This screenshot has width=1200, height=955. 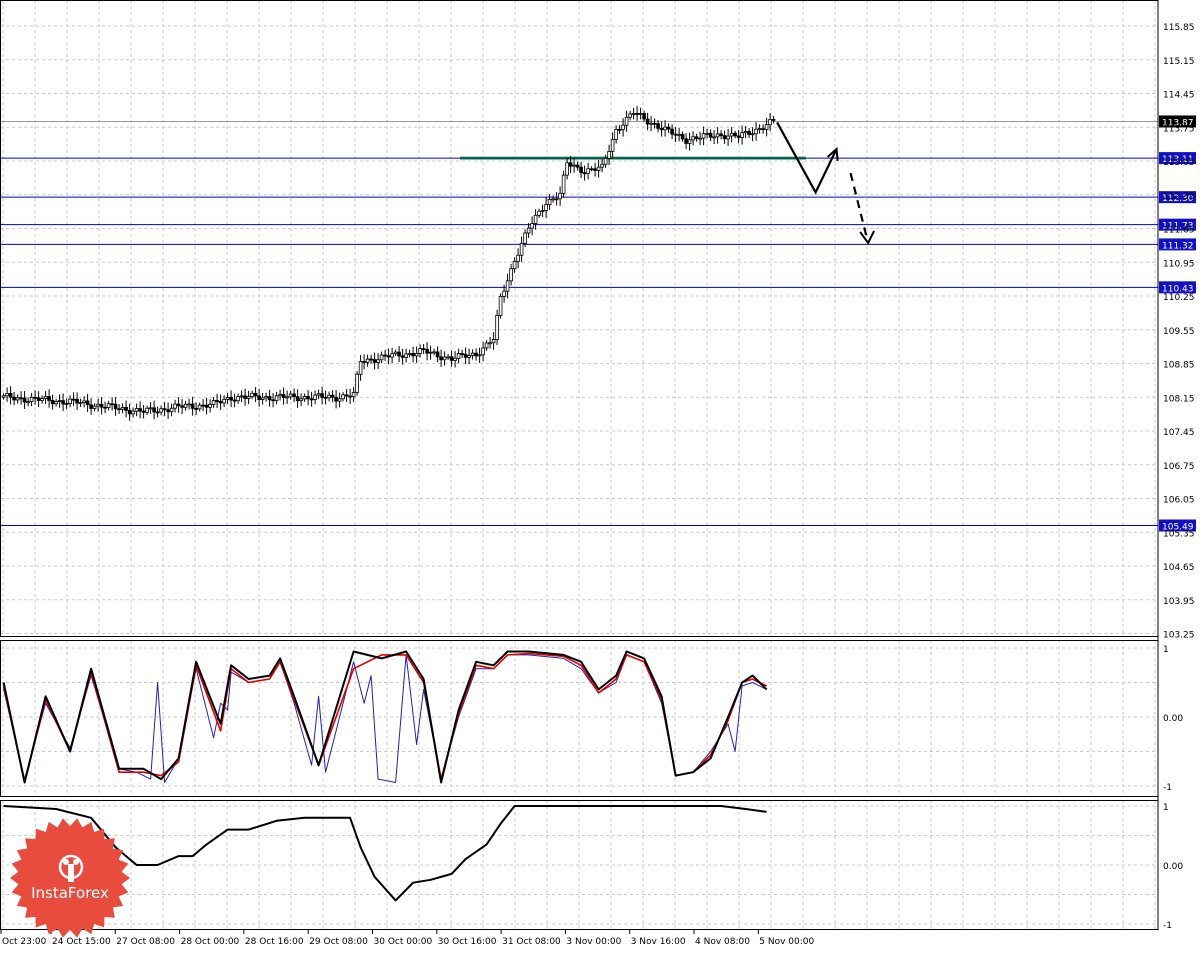 What do you see at coordinates (467, 942) in the screenshot?
I see `x-axis-label: 30 Oct 16:00` at bounding box center [467, 942].